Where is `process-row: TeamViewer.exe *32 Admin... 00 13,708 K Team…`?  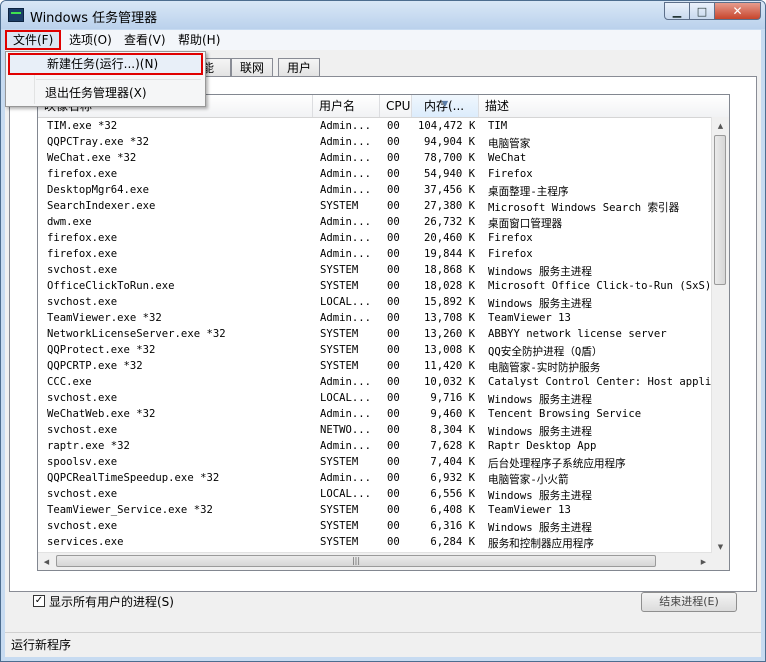
process-row: TeamViewer.exe *32 Admin... 00 13,708 K Team… is located at coordinates (378, 319).